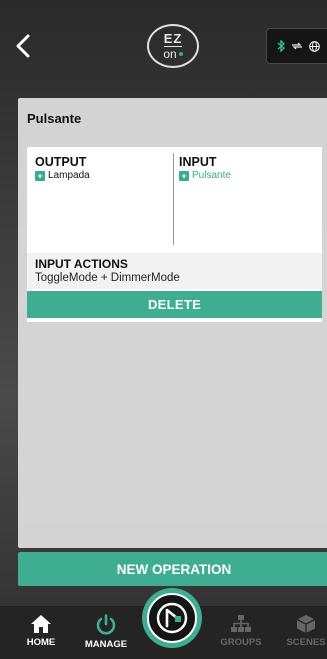 Image resolution: width=327 pixels, height=659 pixels. What do you see at coordinates (61, 162) in the screenshot?
I see `output-heading: OUTPUT` at bounding box center [61, 162].